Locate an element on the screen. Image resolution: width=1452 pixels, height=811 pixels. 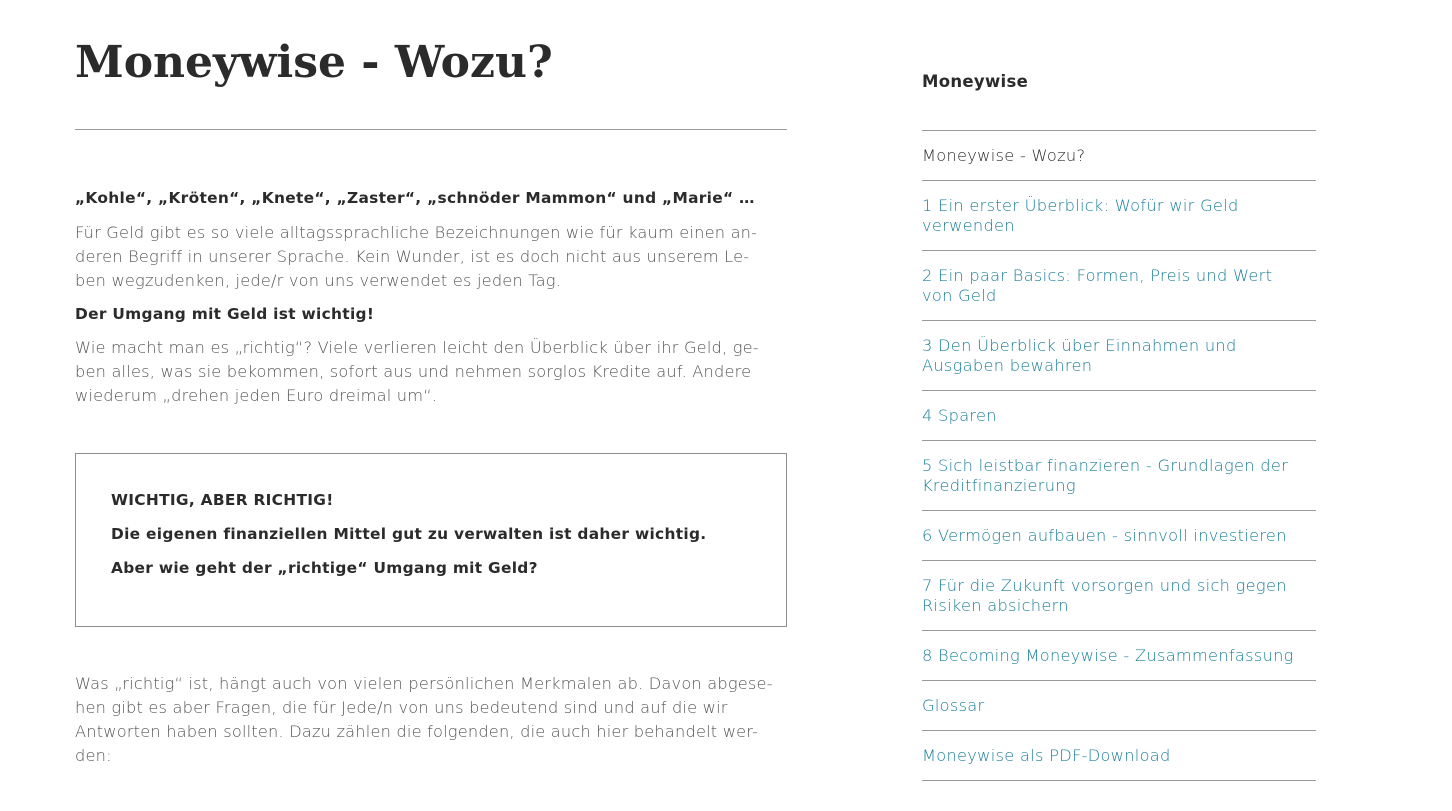
sidebar-item-pdf-download: Moneywise als PDF-Download is located at coordinates (1119, 756).